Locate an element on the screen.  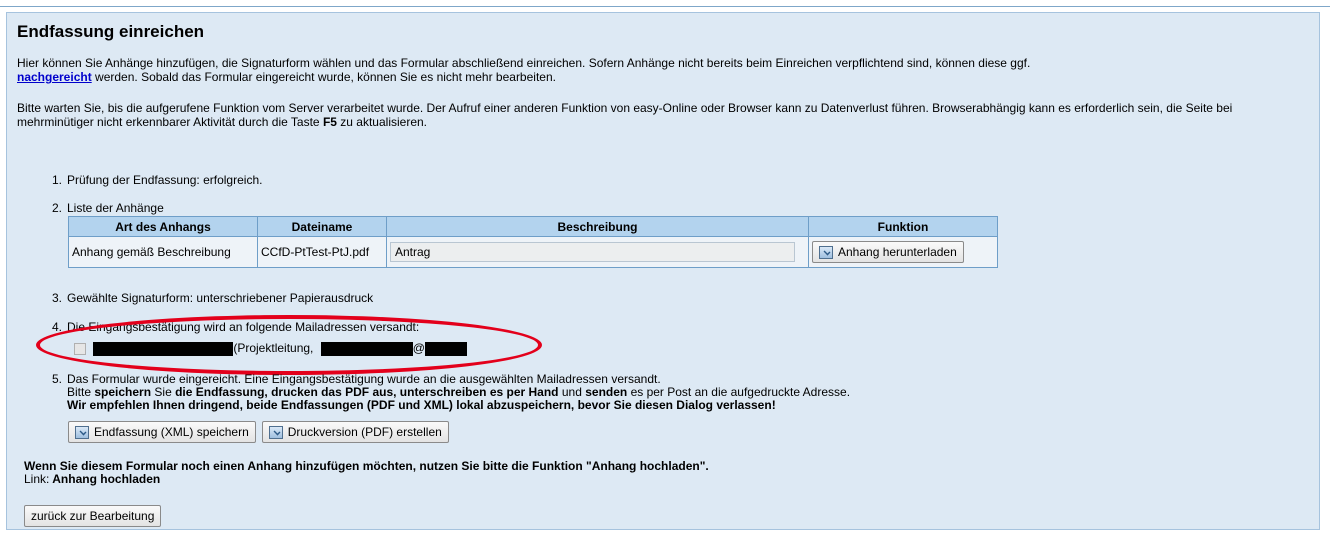
cell-function: Anhang herunterladen is located at coordinates (903, 252).